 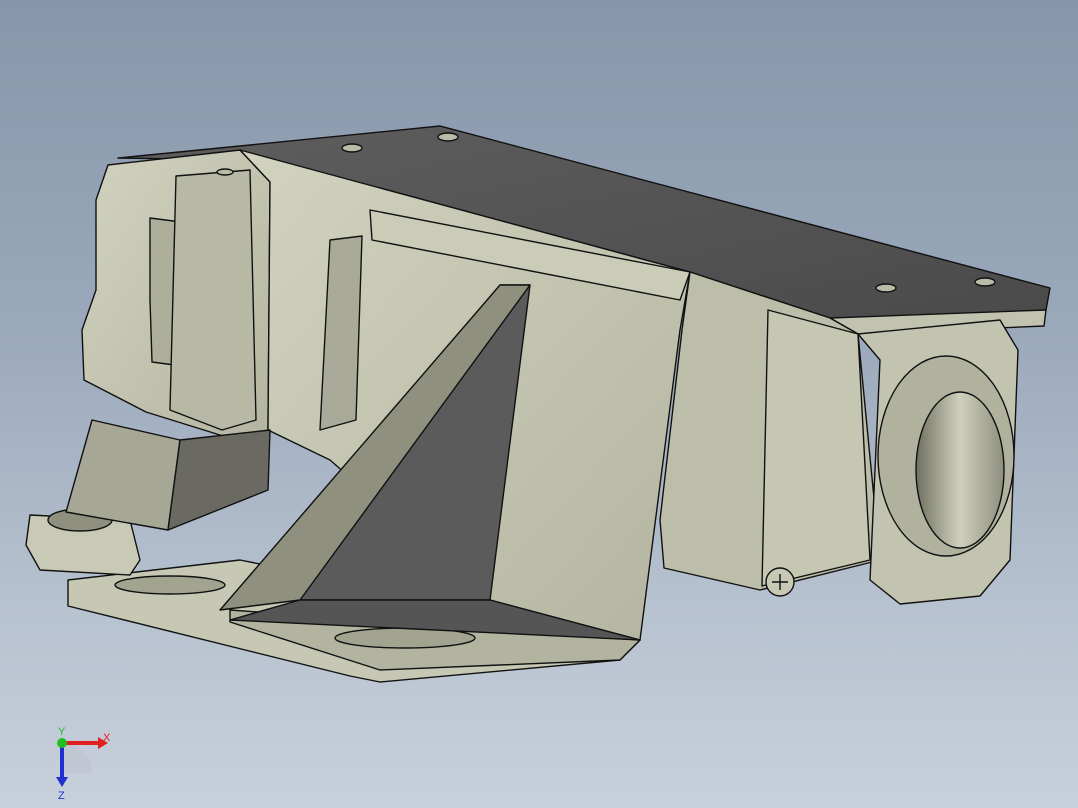 I want to click on left-bracket, so click(x=123, y=475).